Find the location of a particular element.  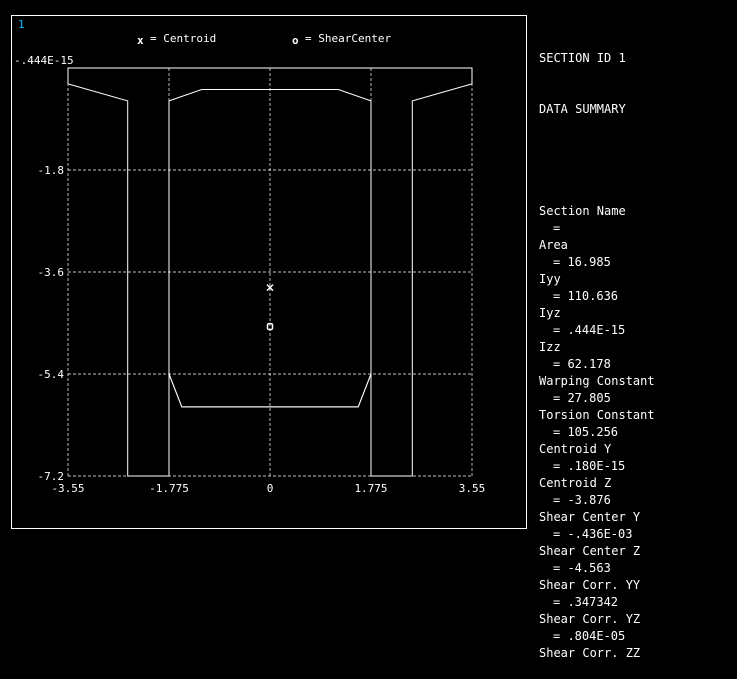

summary-spacer is located at coordinates (636, 160).